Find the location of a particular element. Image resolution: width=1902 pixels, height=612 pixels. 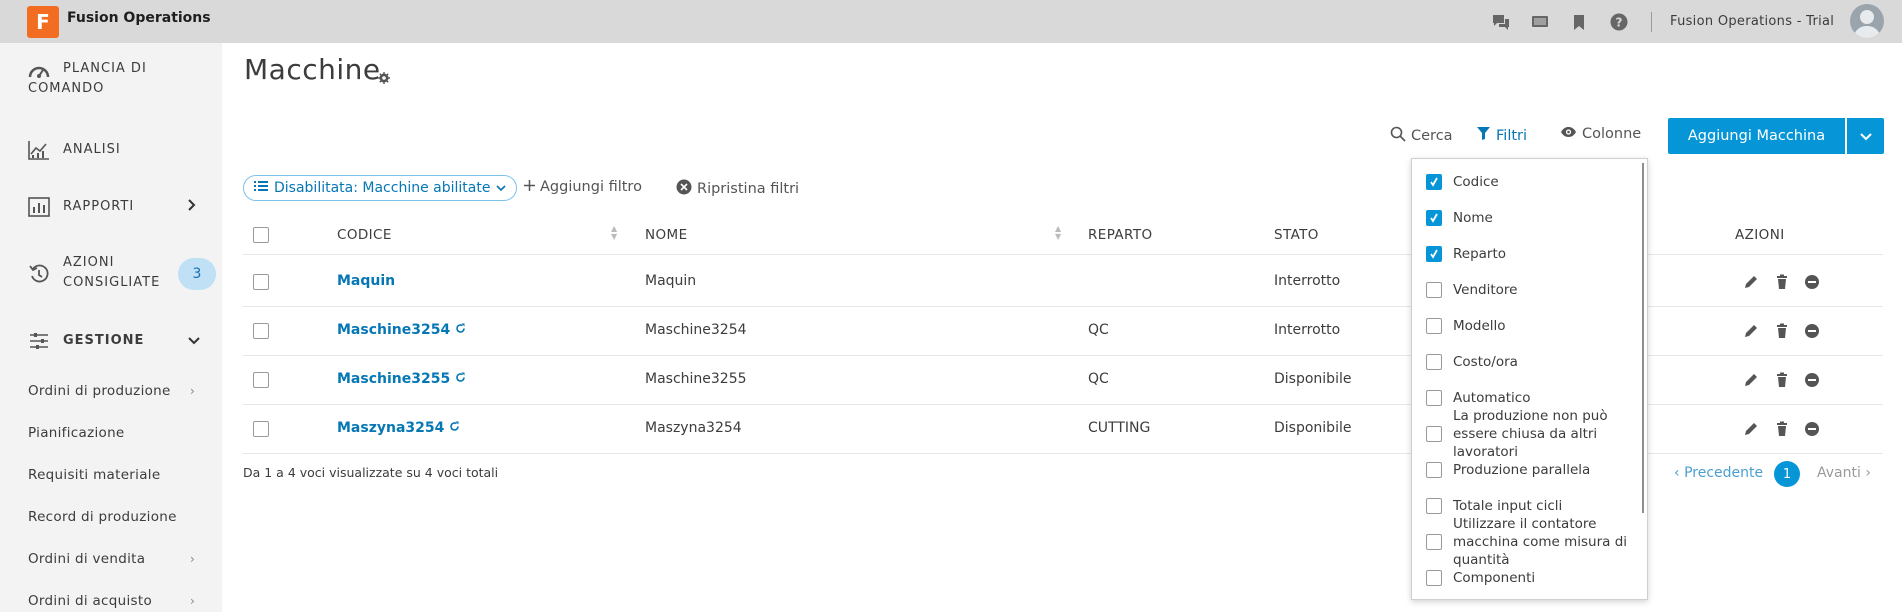

sidebar-item-label: AZIONI is located at coordinates (89, 262).